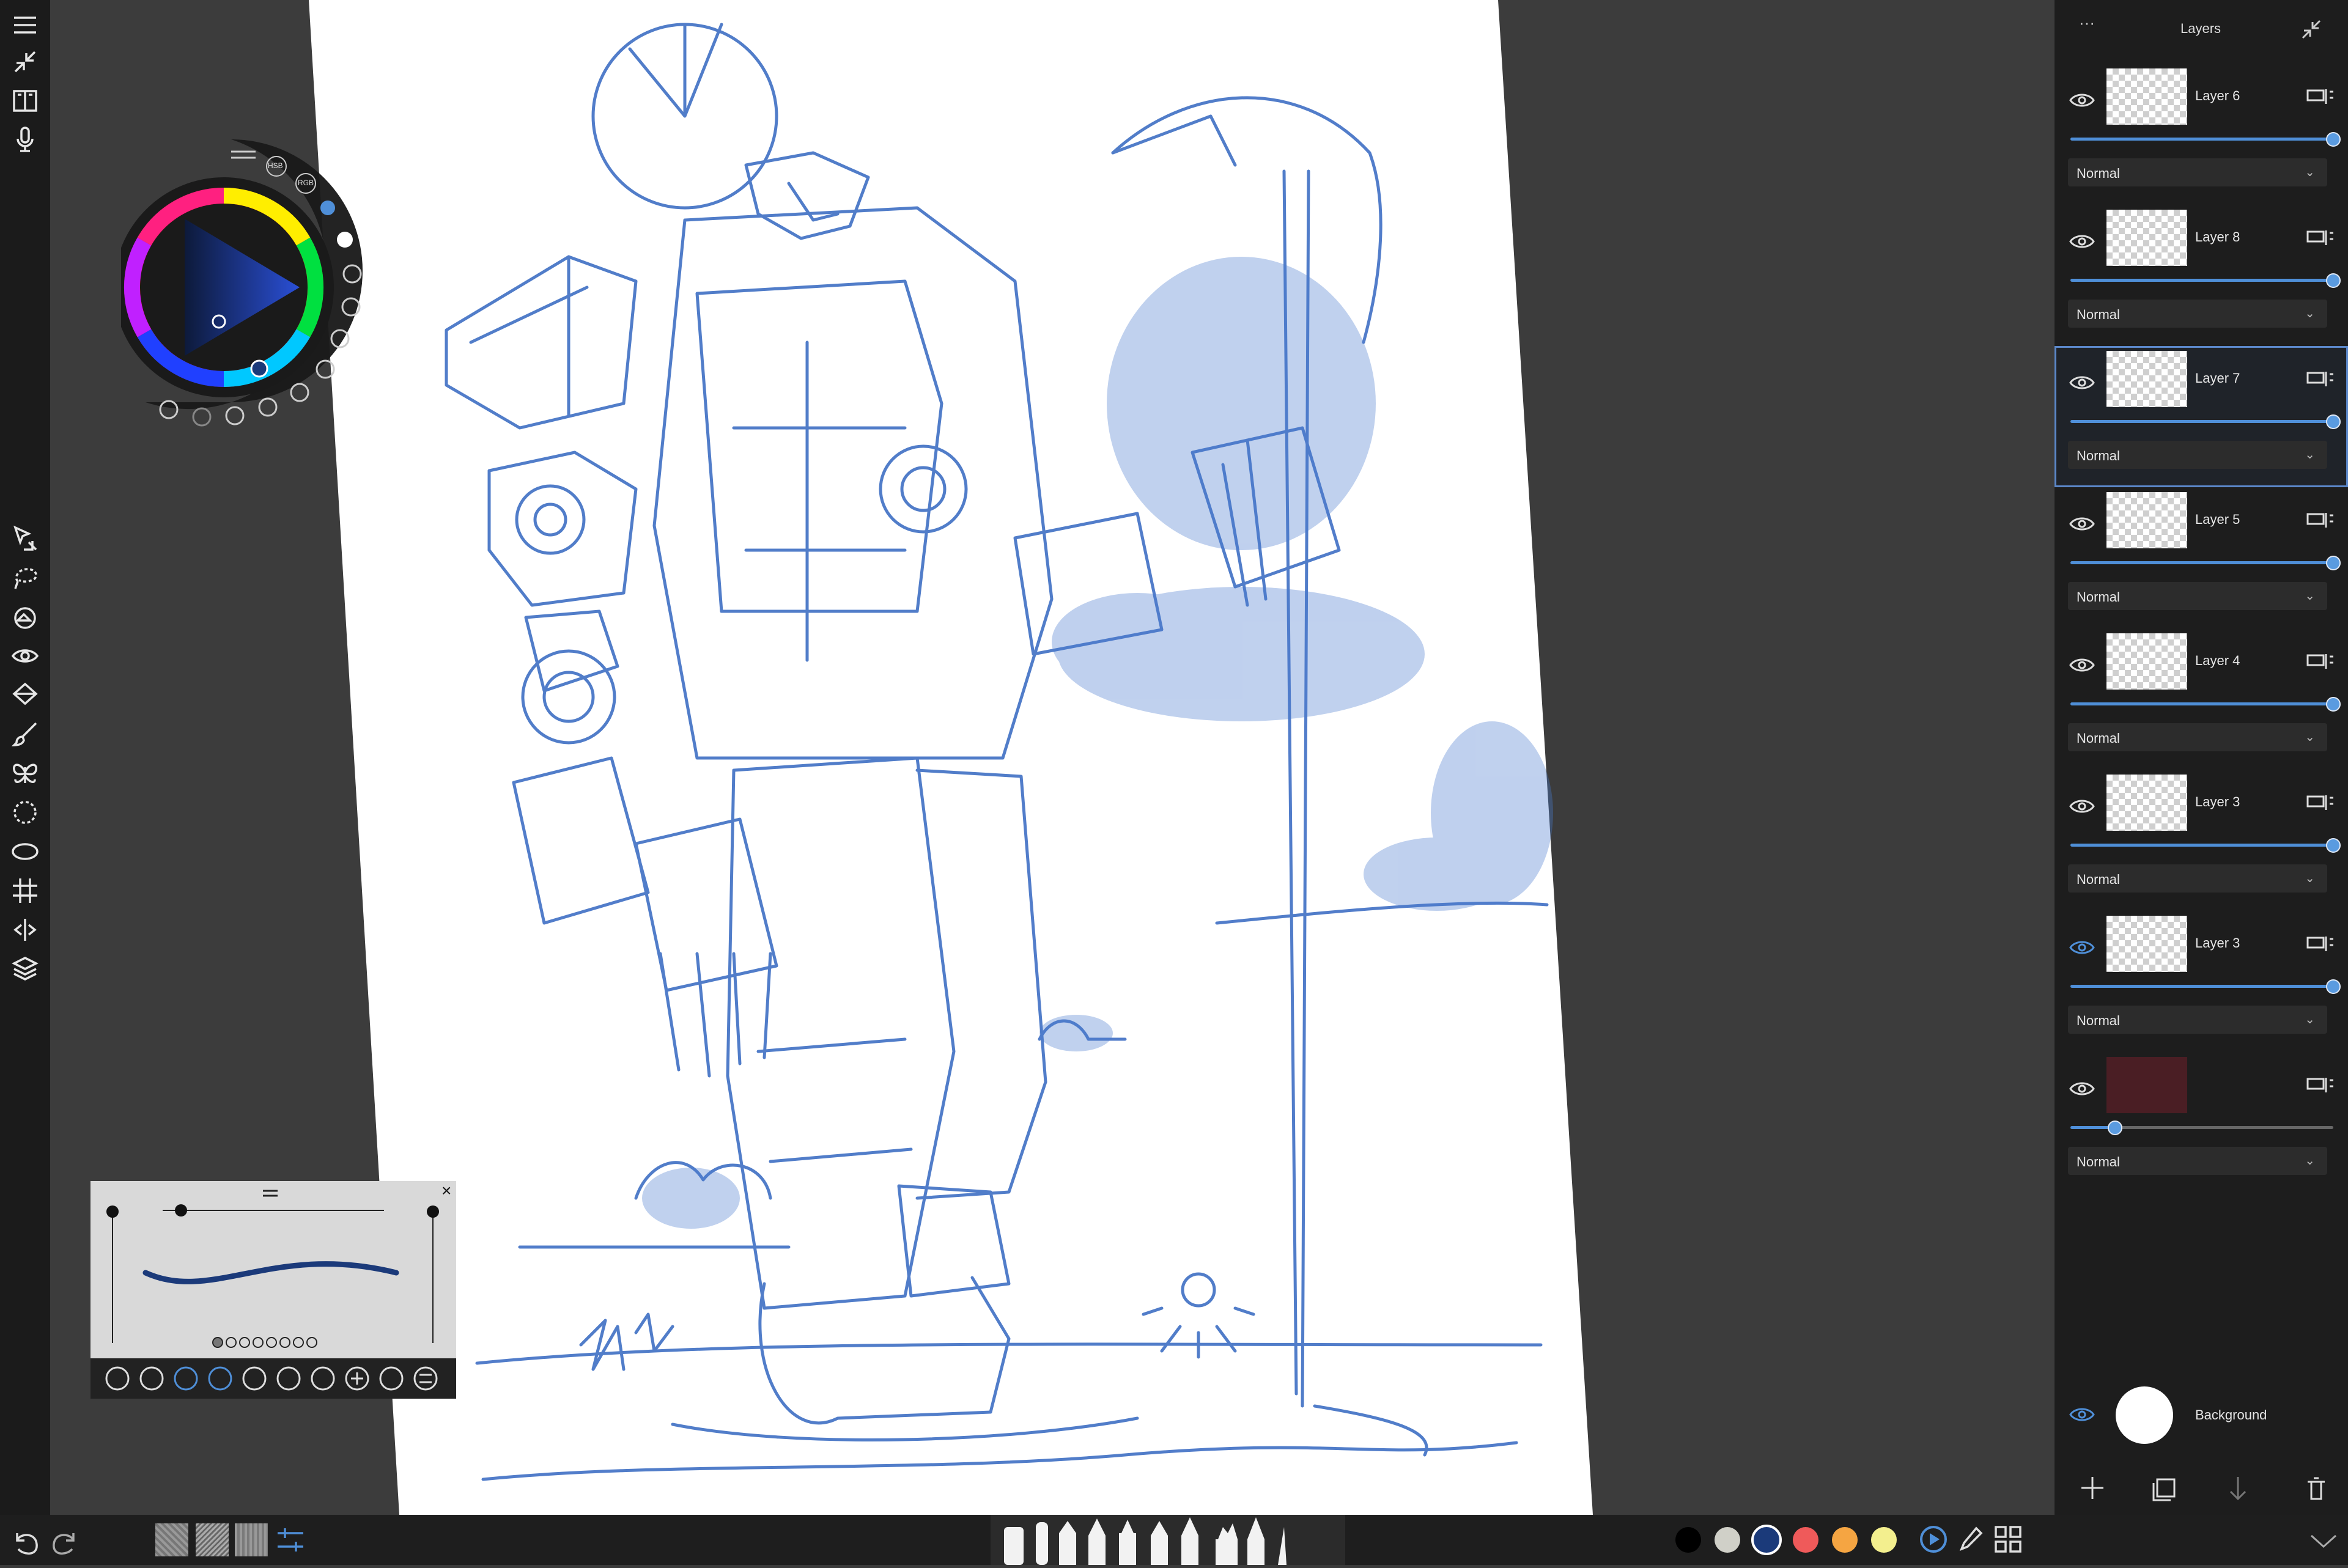  Describe the element at coordinates (202, 417) in the screenshot. I see `redo-color-icon` at that location.